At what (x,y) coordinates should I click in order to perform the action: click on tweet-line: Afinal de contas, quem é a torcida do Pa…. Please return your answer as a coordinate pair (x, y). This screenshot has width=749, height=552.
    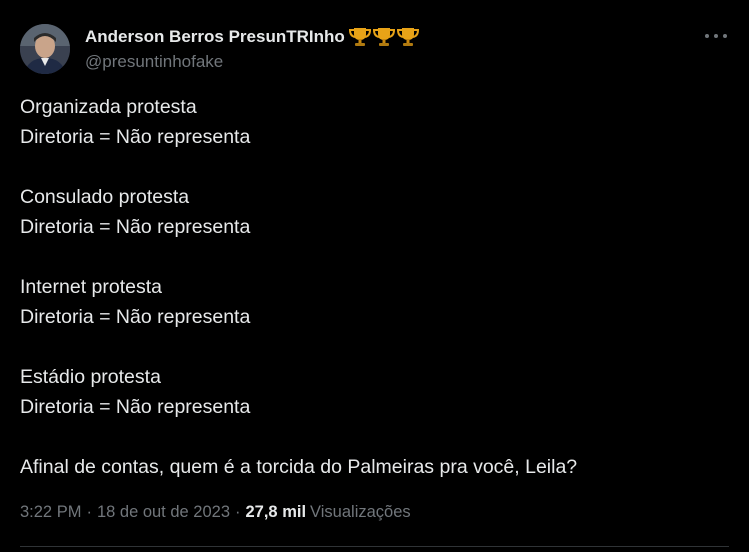
    Looking at the image, I should click on (299, 467).